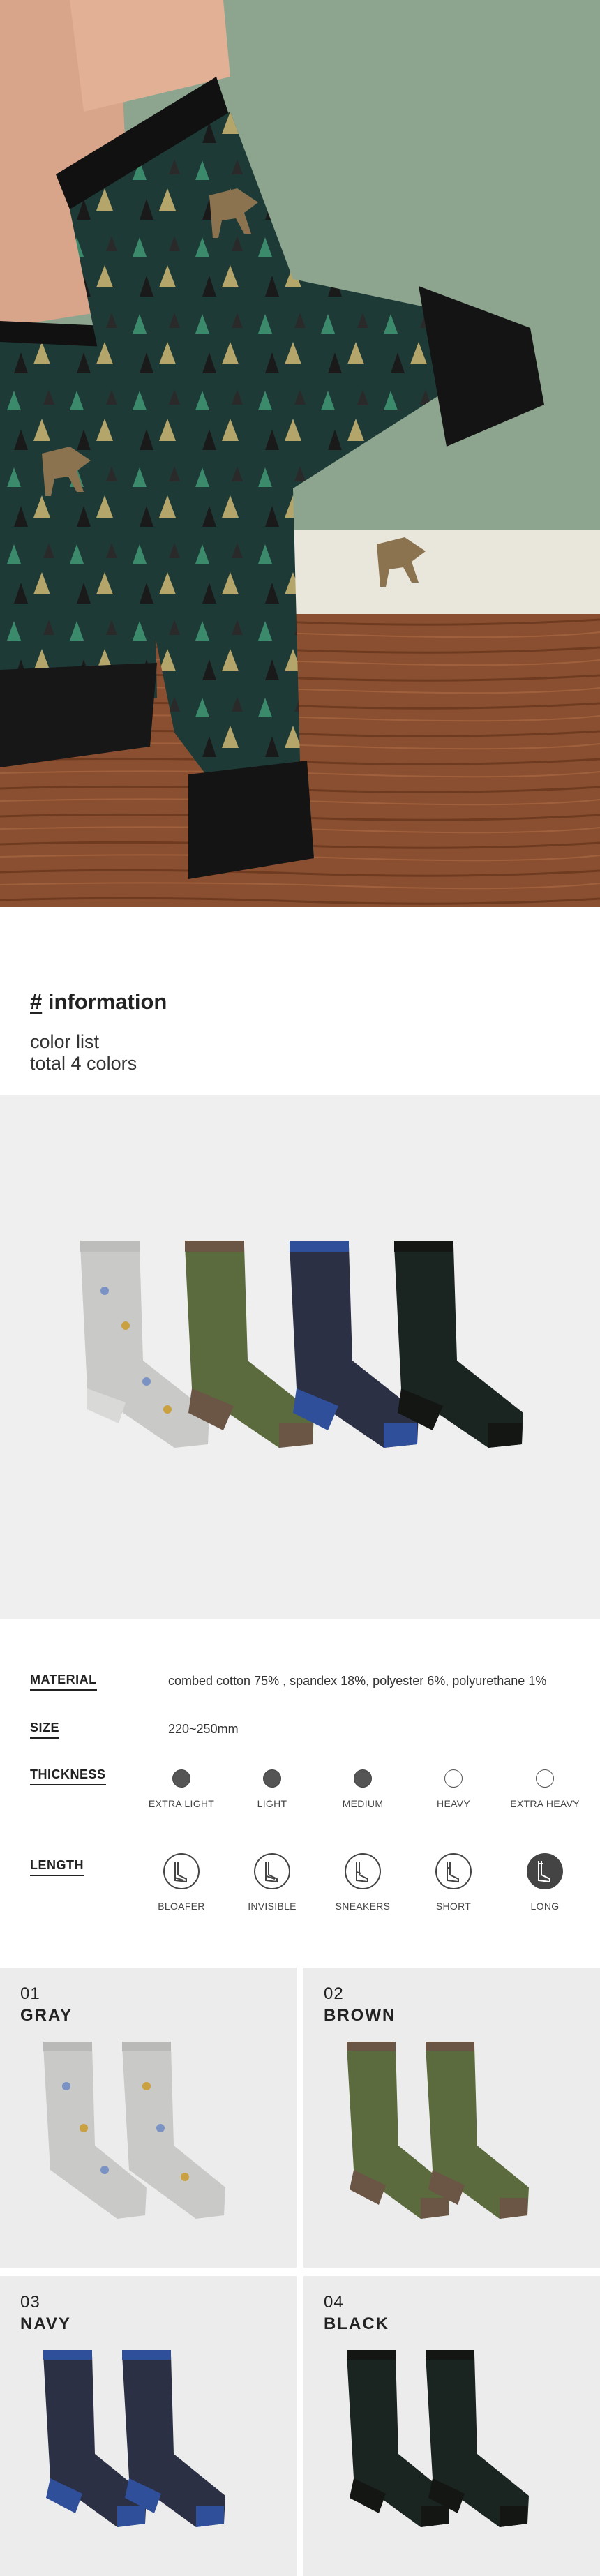 This screenshot has width=600, height=2576. I want to click on color-number: 01, so click(30, 1994).